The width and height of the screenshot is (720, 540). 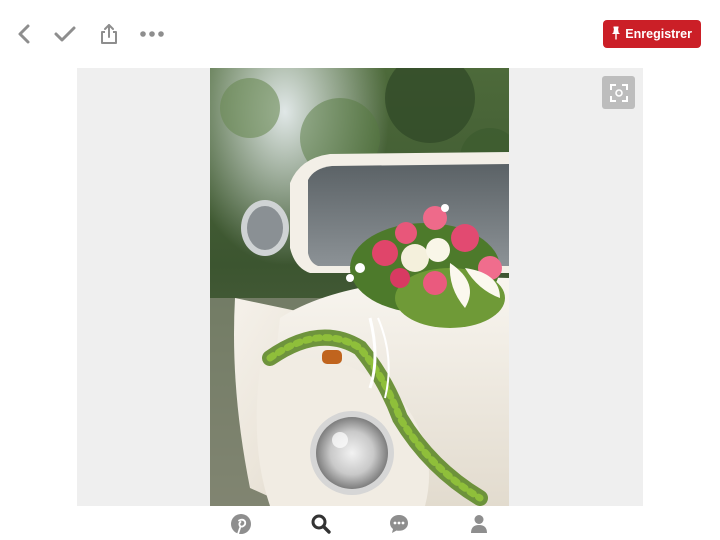 What do you see at coordinates (616, 34) in the screenshot?
I see `pin-icon` at bounding box center [616, 34].